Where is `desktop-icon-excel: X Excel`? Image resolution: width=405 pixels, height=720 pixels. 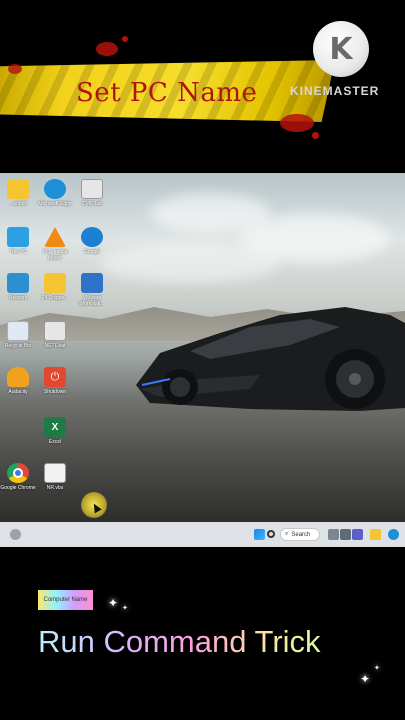
desktop-icon-excel: X Excel is located at coordinates (55, 431).